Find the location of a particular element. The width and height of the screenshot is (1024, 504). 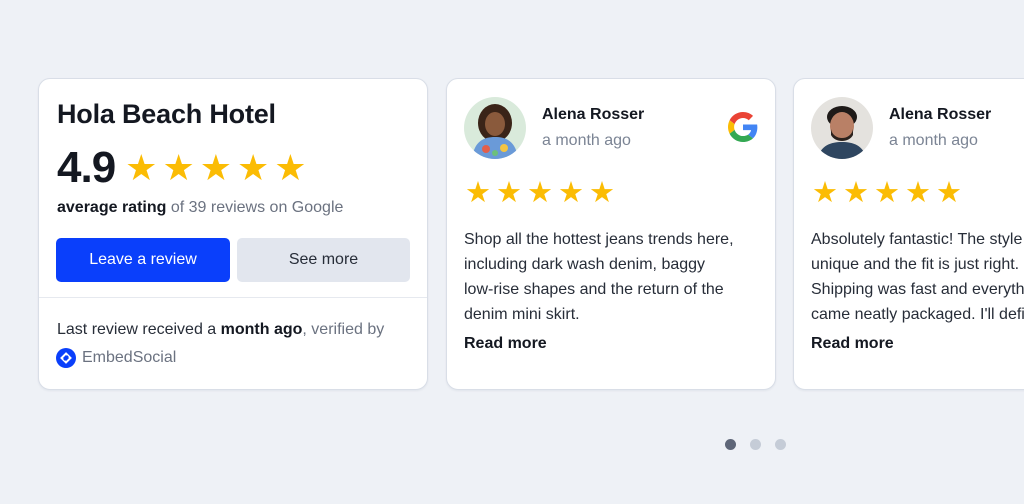

rating-summary: average rating of 39 reviews on Google is located at coordinates (200, 208).